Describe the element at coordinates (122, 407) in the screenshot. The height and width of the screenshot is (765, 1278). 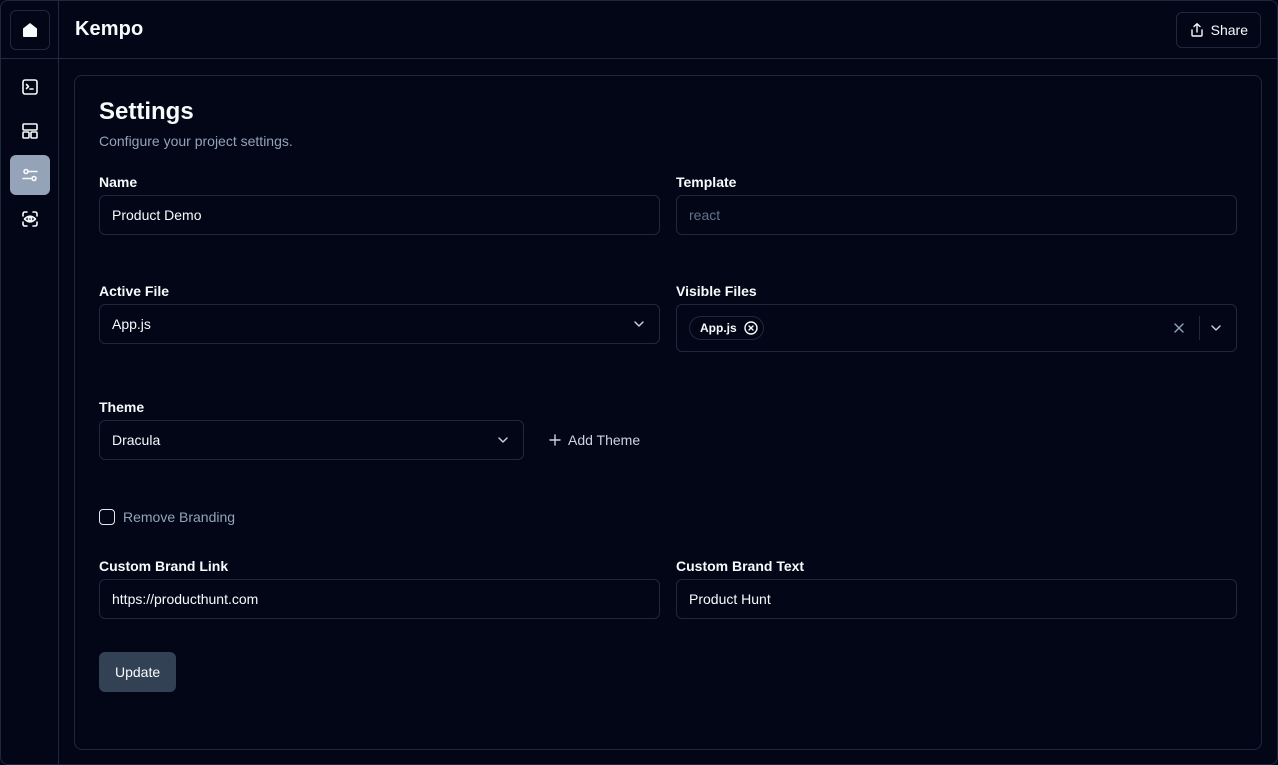
I see `theme-label: Theme` at that location.